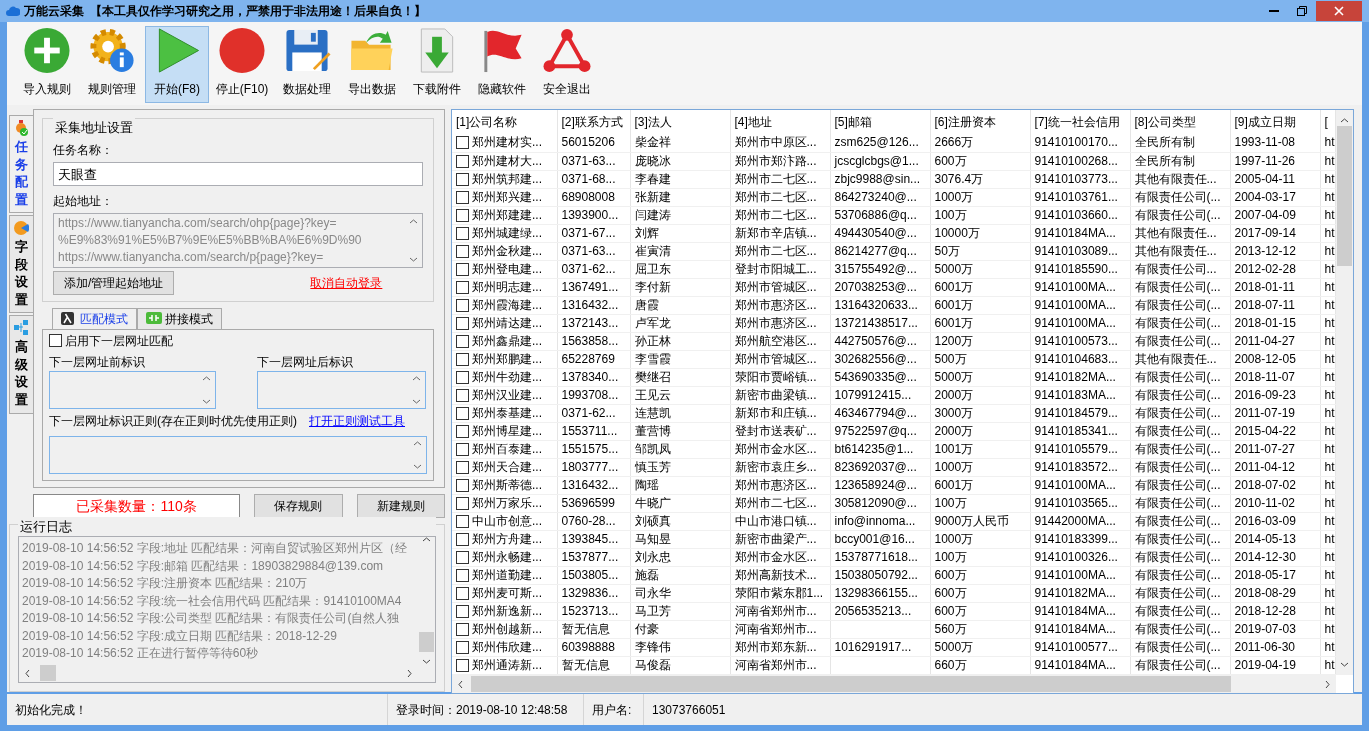 The height and width of the screenshot is (731, 1369). What do you see at coordinates (880, 122) in the screenshot?
I see `column-header: [5]邮箱` at bounding box center [880, 122].